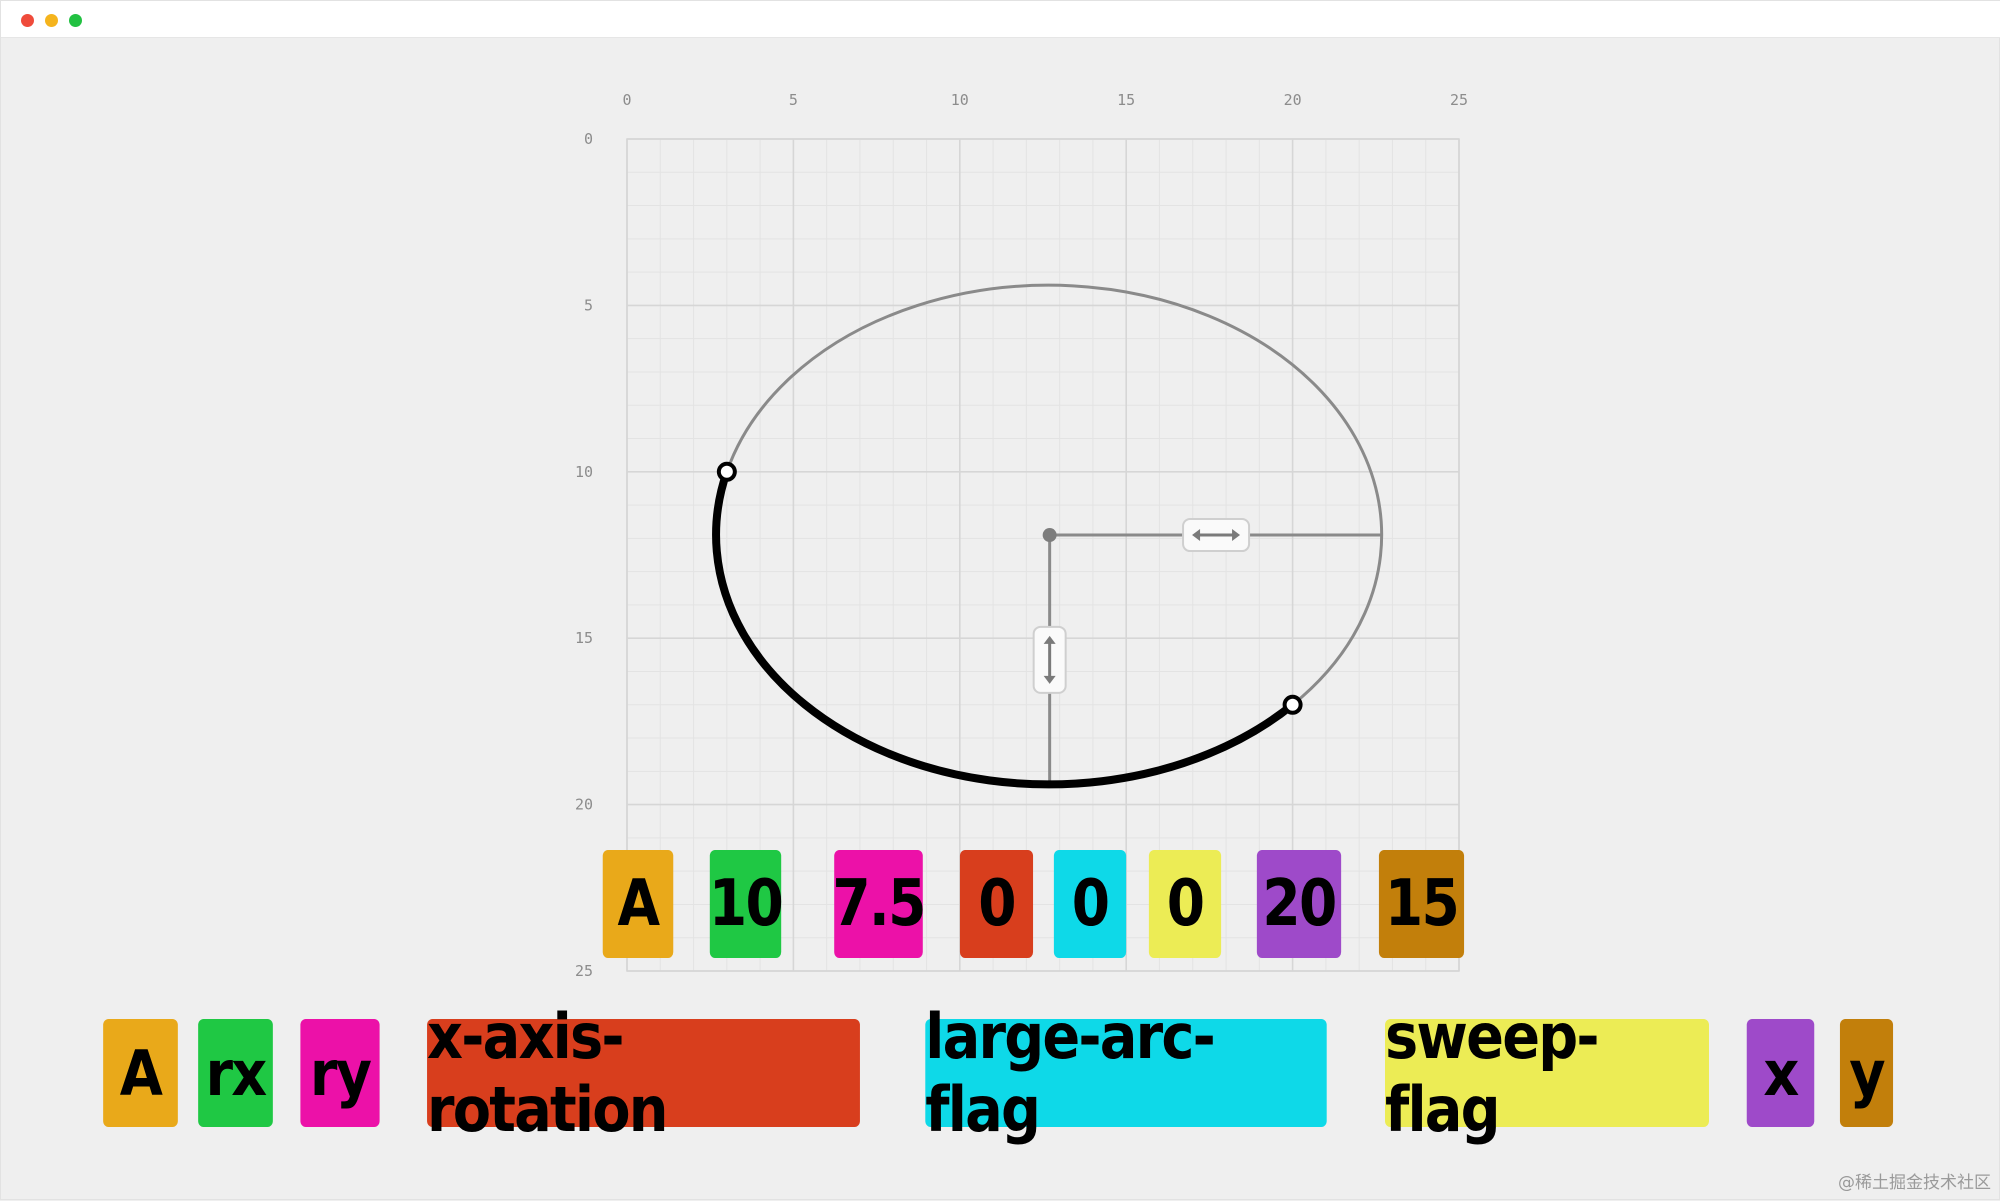 The height and width of the screenshot is (1201, 2000). Describe the element at coordinates (960, 100) in the screenshot. I see `x-tick-label: 10` at that location.